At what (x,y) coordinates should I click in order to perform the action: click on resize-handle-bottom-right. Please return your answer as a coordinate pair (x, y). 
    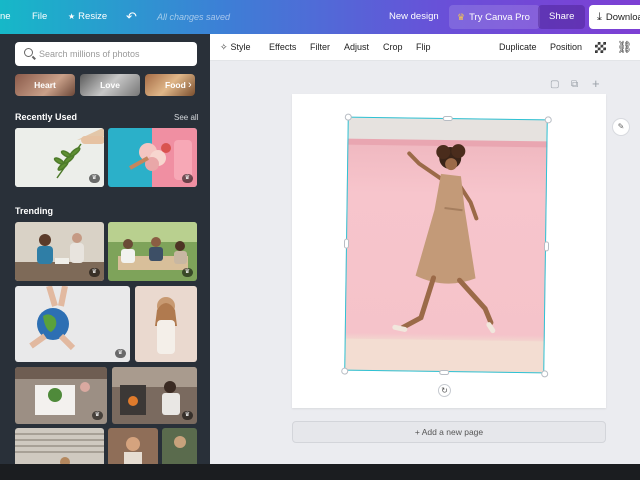
    Looking at the image, I should click on (544, 373).